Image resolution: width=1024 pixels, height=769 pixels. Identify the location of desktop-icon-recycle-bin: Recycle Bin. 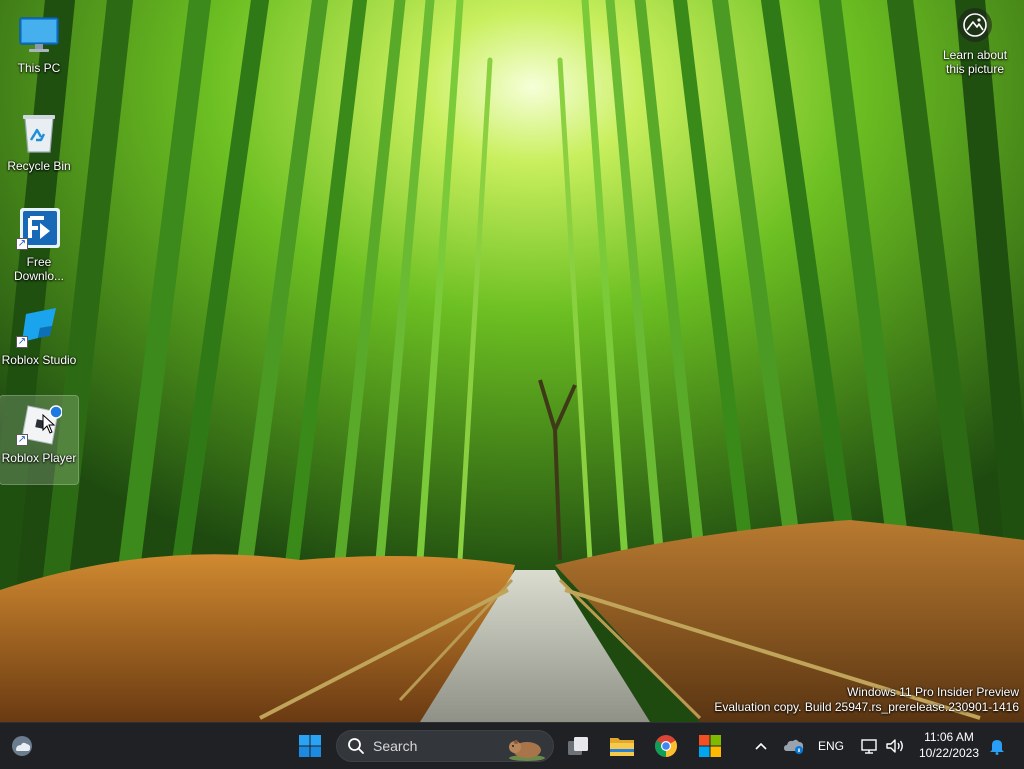
(39, 148).